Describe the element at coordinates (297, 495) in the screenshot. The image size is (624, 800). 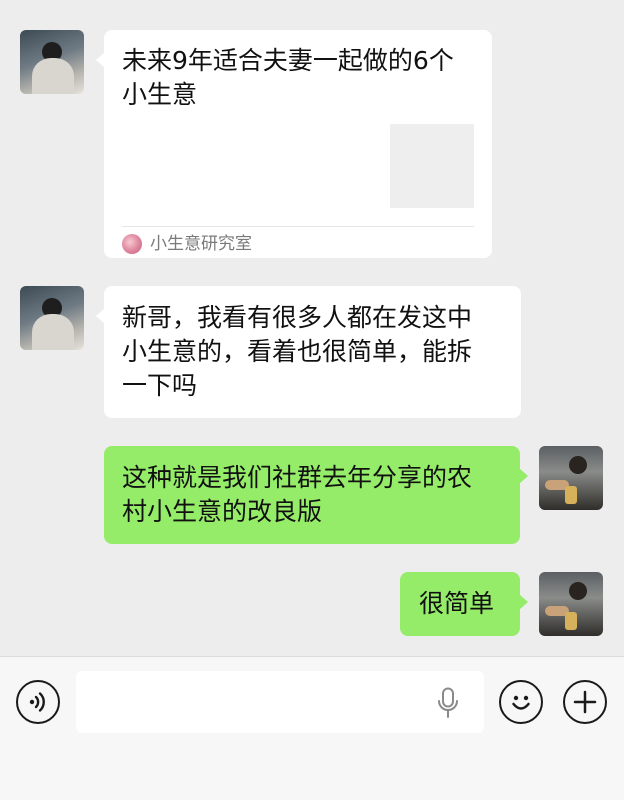
I see `message-text: 这种就是我们社群去年分享的农 村小生意的改良版` at that location.